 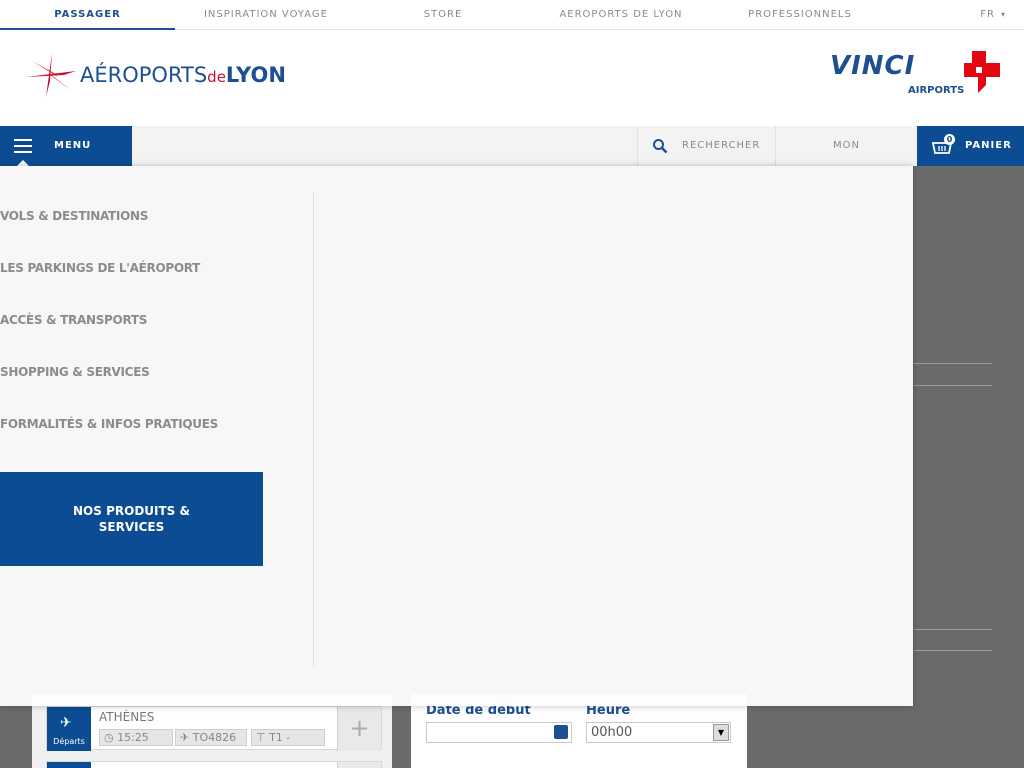 I want to click on products-services-button: NOS PRODUITS & SERVICES, so click(x=131, y=519).